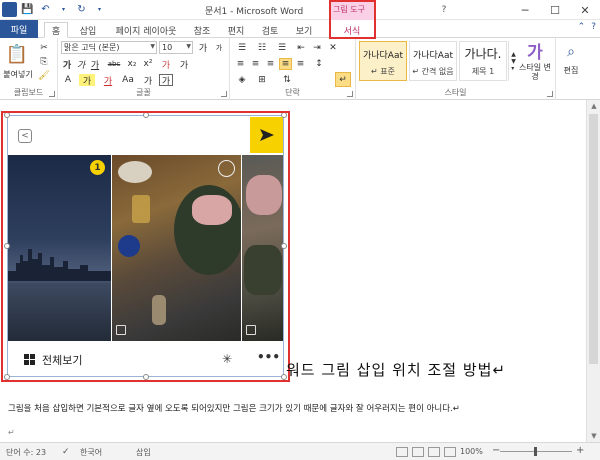  I want to click on font-name-combo: 맑은 고딕 (본문) ▼, so click(109, 47).